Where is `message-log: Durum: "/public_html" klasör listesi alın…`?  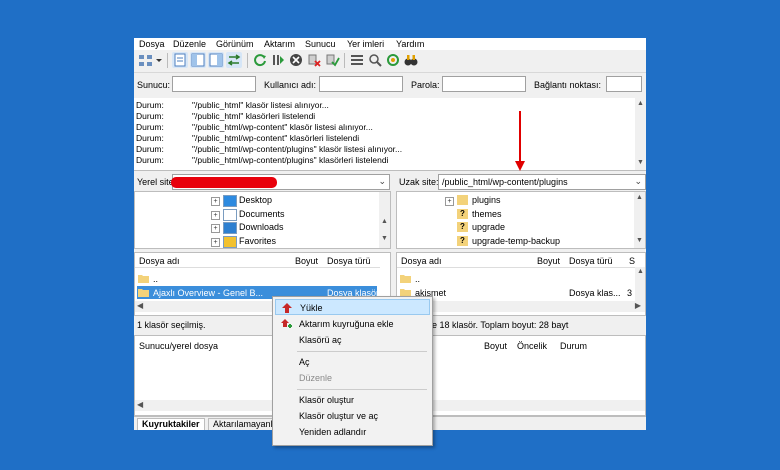 message-log: Durum: "/public_html" klasör listesi alın… is located at coordinates (390, 134).